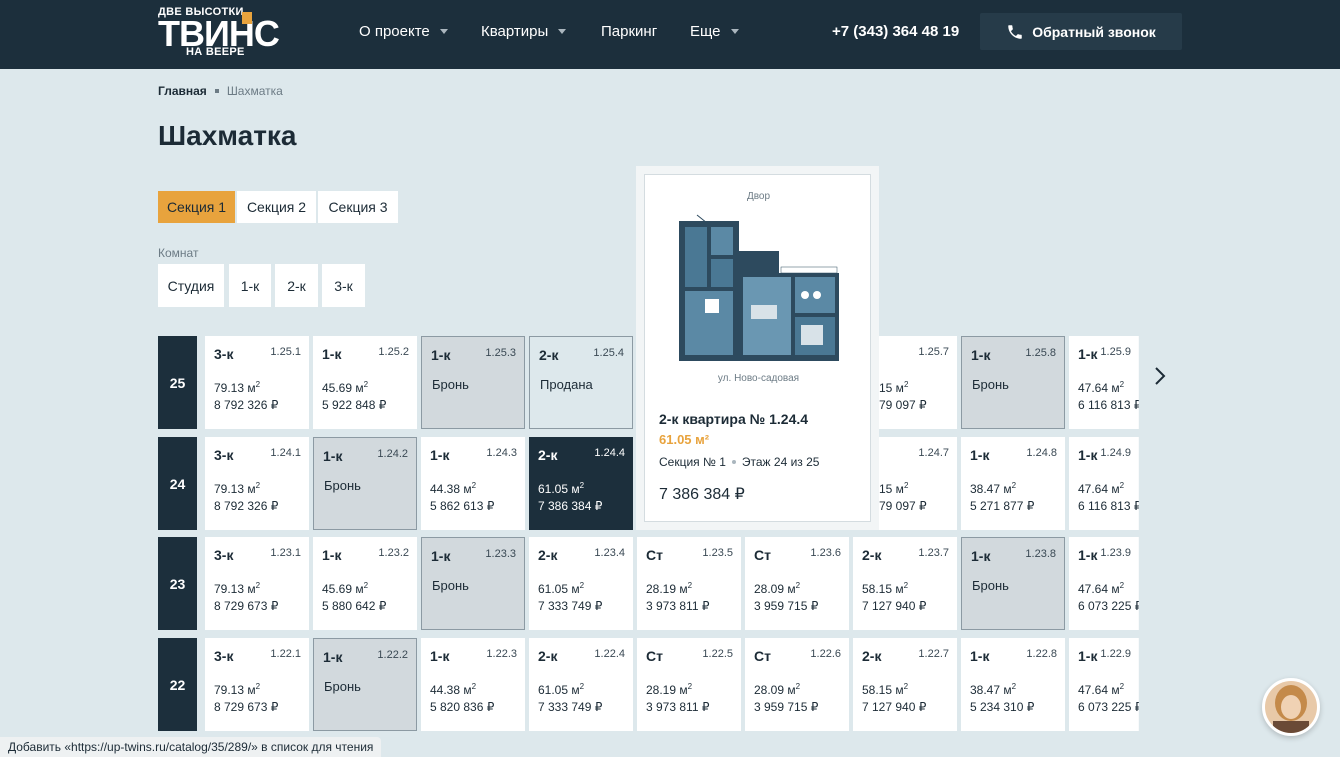  What do you see at coordinates (891, 388) in the screenshot?
I see `cell-area-value: 15 м` at bounding box center [891, 388].